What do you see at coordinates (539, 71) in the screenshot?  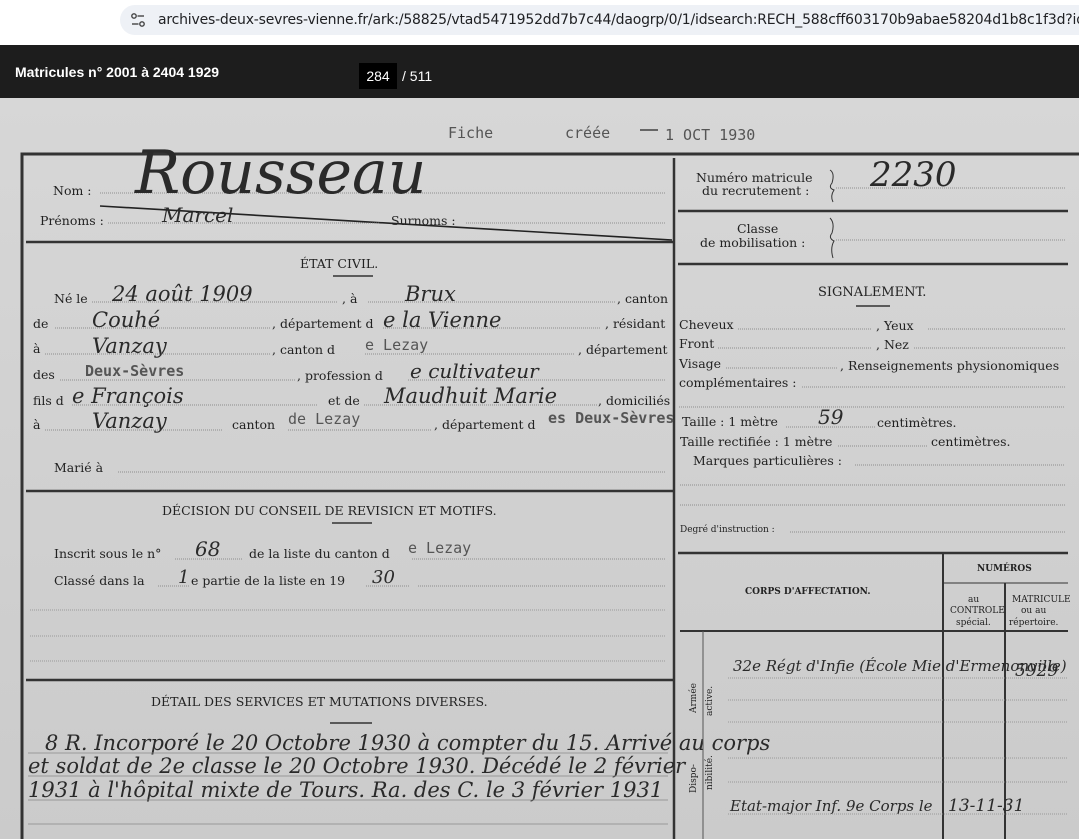 I see `viewer-header: Matricules n° 2001 à 2404 1929 284 / 511` at bounding box center [539, 71].